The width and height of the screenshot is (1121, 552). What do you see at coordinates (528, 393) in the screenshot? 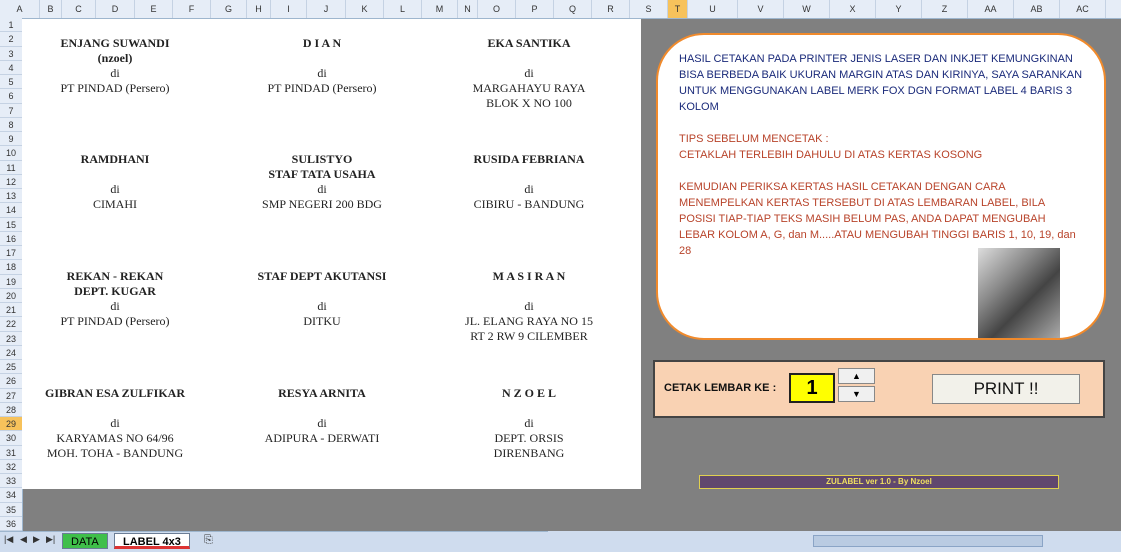
I see `label-name: N Z O E L` at bounding box center [528, 393].